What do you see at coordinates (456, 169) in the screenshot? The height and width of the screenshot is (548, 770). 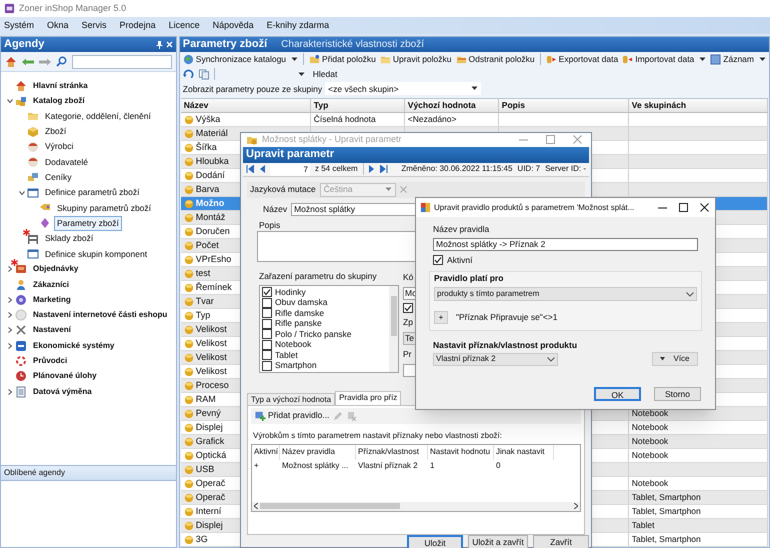 I see `modified-date: Změněno: 30.06.2022 11:15:45` at bounding box center [456, 169].